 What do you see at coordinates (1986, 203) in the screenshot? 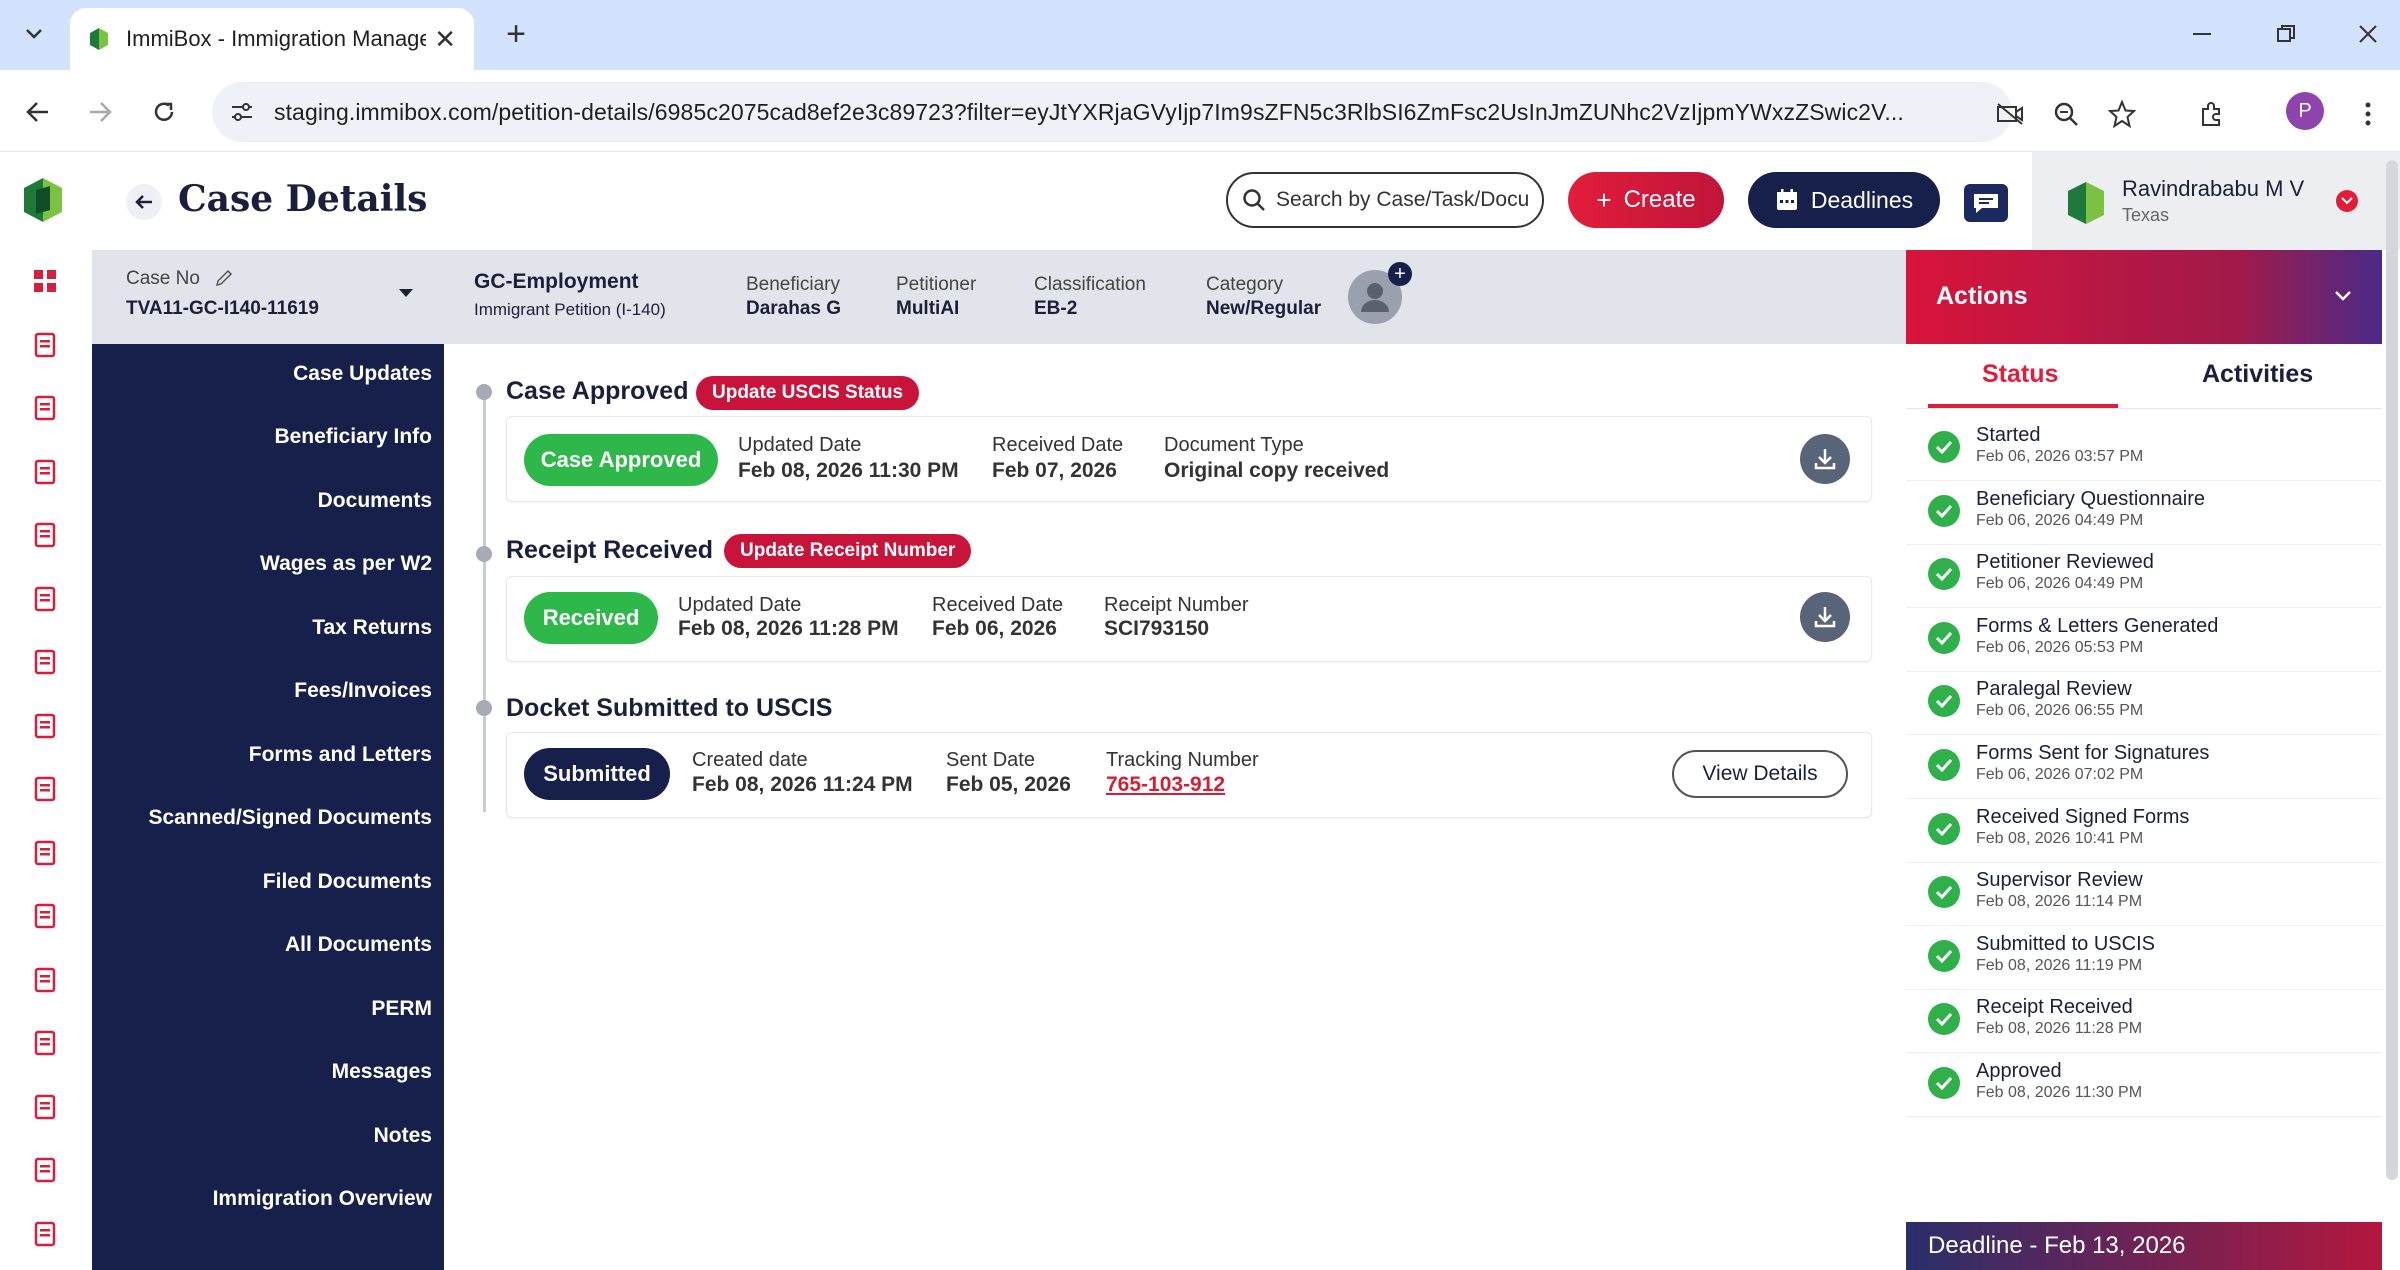
I see `messages-button` at bounding box center [1986, 203].